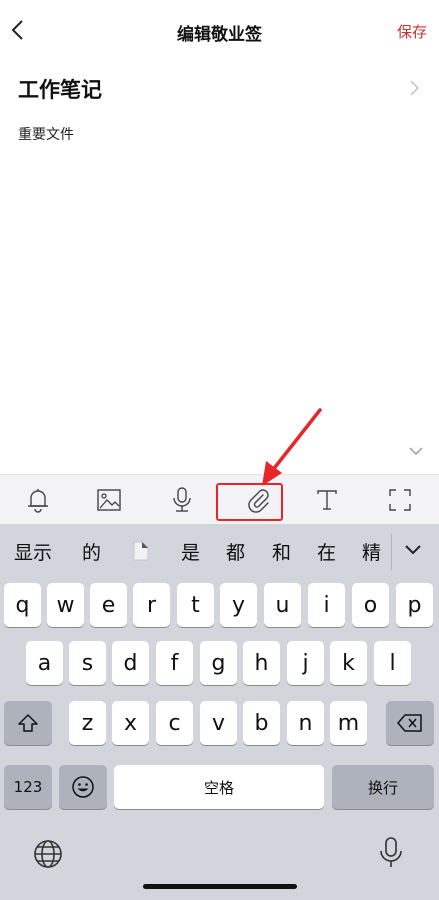 This screenshot has width=439, height=900. Describe the element at coordinates (108, 605) in the screenshot. I see `key-e: e` at that location.